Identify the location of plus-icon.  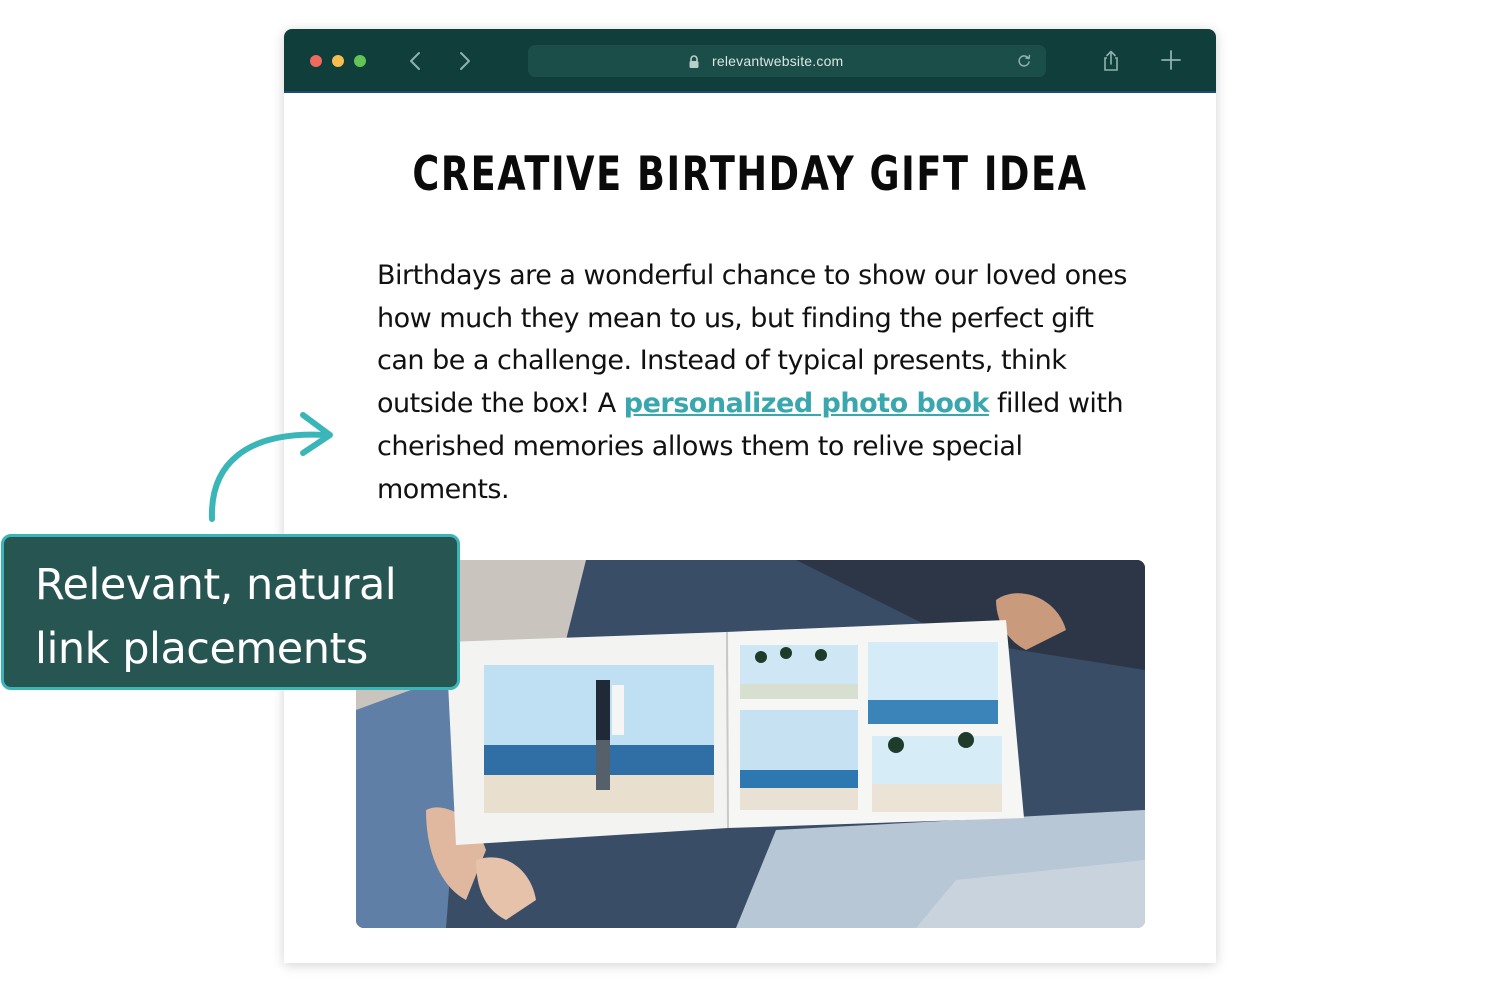
(1171, 62).